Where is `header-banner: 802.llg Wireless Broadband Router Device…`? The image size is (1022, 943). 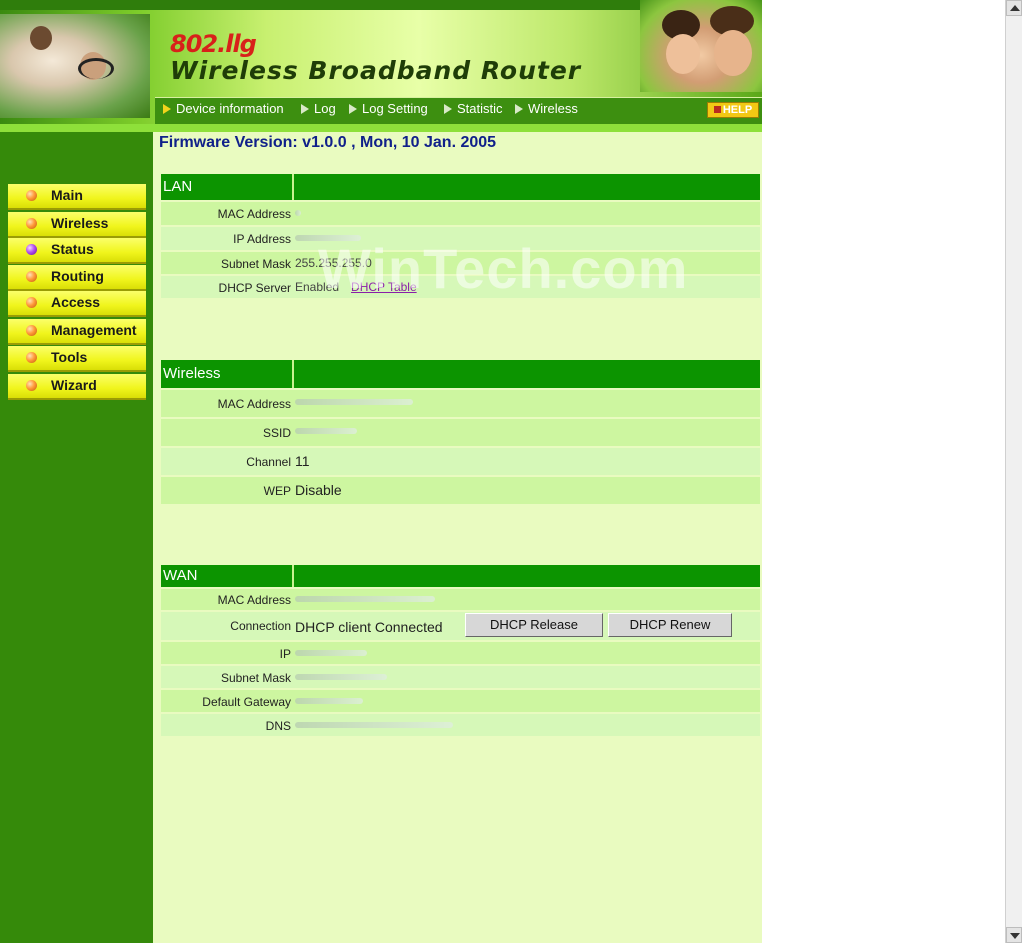
header-banner: 802.llg Wireless Broadband Router Device… is located at coordinates (381, 66).